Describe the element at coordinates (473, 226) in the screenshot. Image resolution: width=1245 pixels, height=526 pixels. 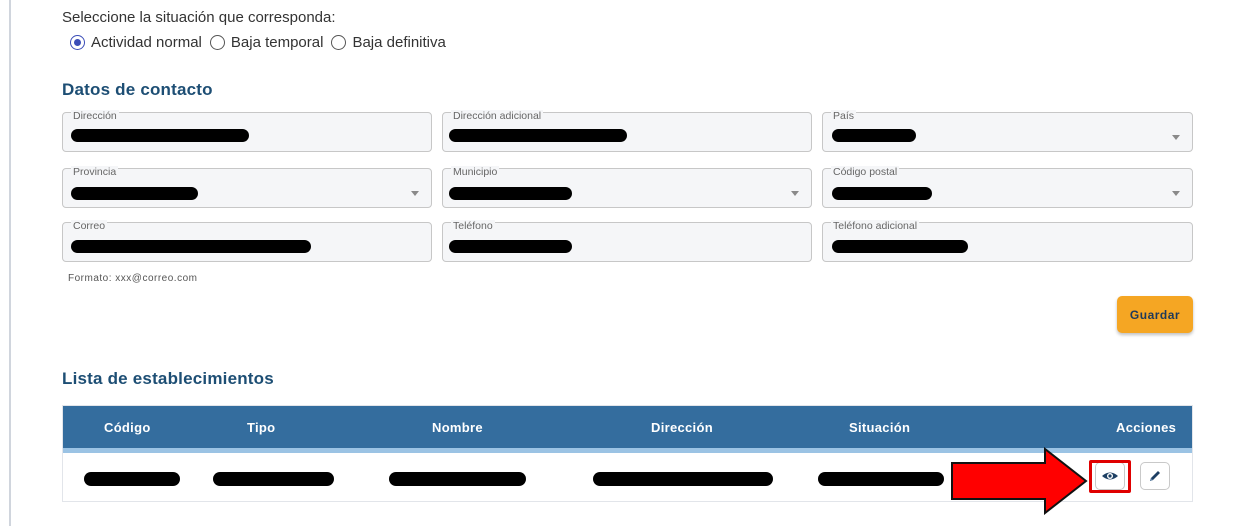
I see `field-label: Teléfono` at that location.